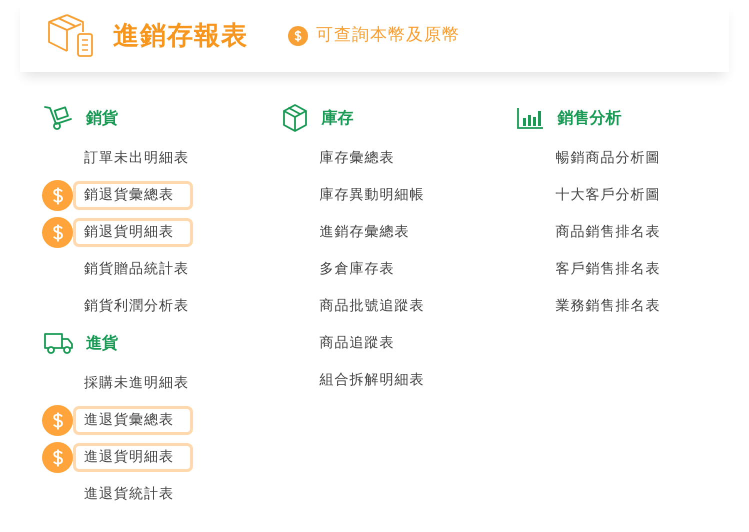  Describe the element at coordinates (607, 269) in the screenshot. I see `report-link: 客戶銷售排名表` at that location.